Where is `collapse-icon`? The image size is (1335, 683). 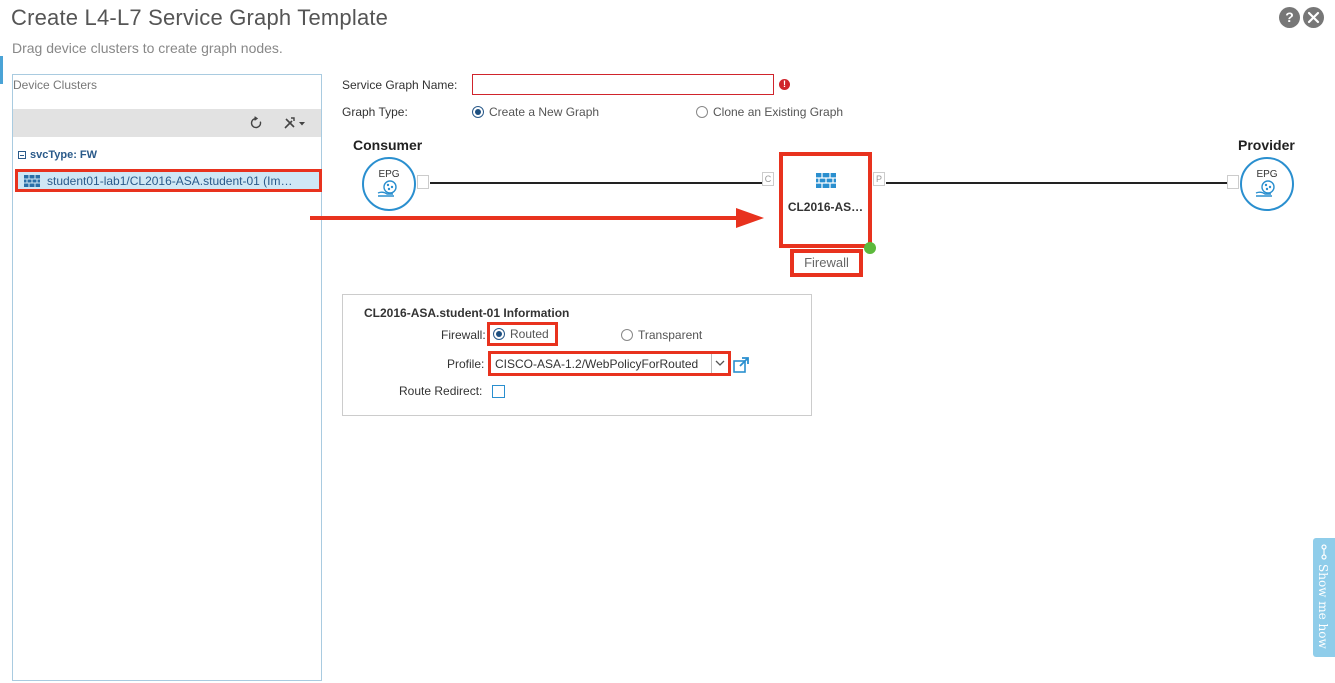 collapse-icon is located at coordinates (22, 155).